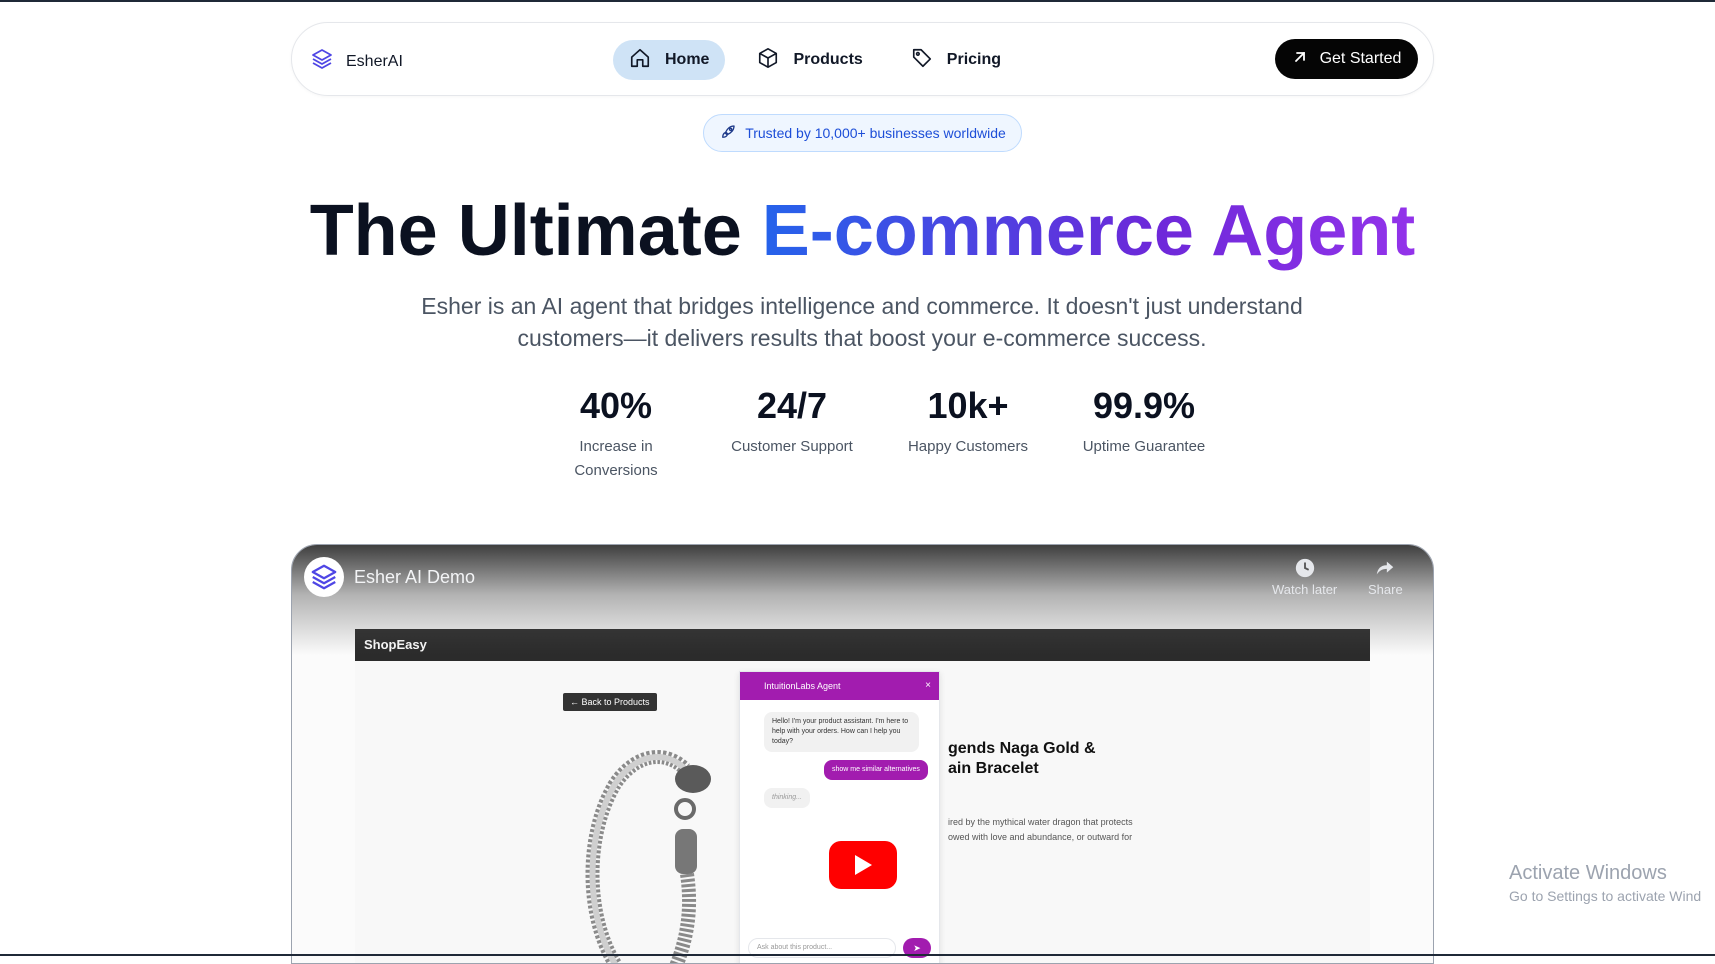 This screenshot has height=964, width=1715. I want to click on stat-value: 24/7, so click(792, 405).